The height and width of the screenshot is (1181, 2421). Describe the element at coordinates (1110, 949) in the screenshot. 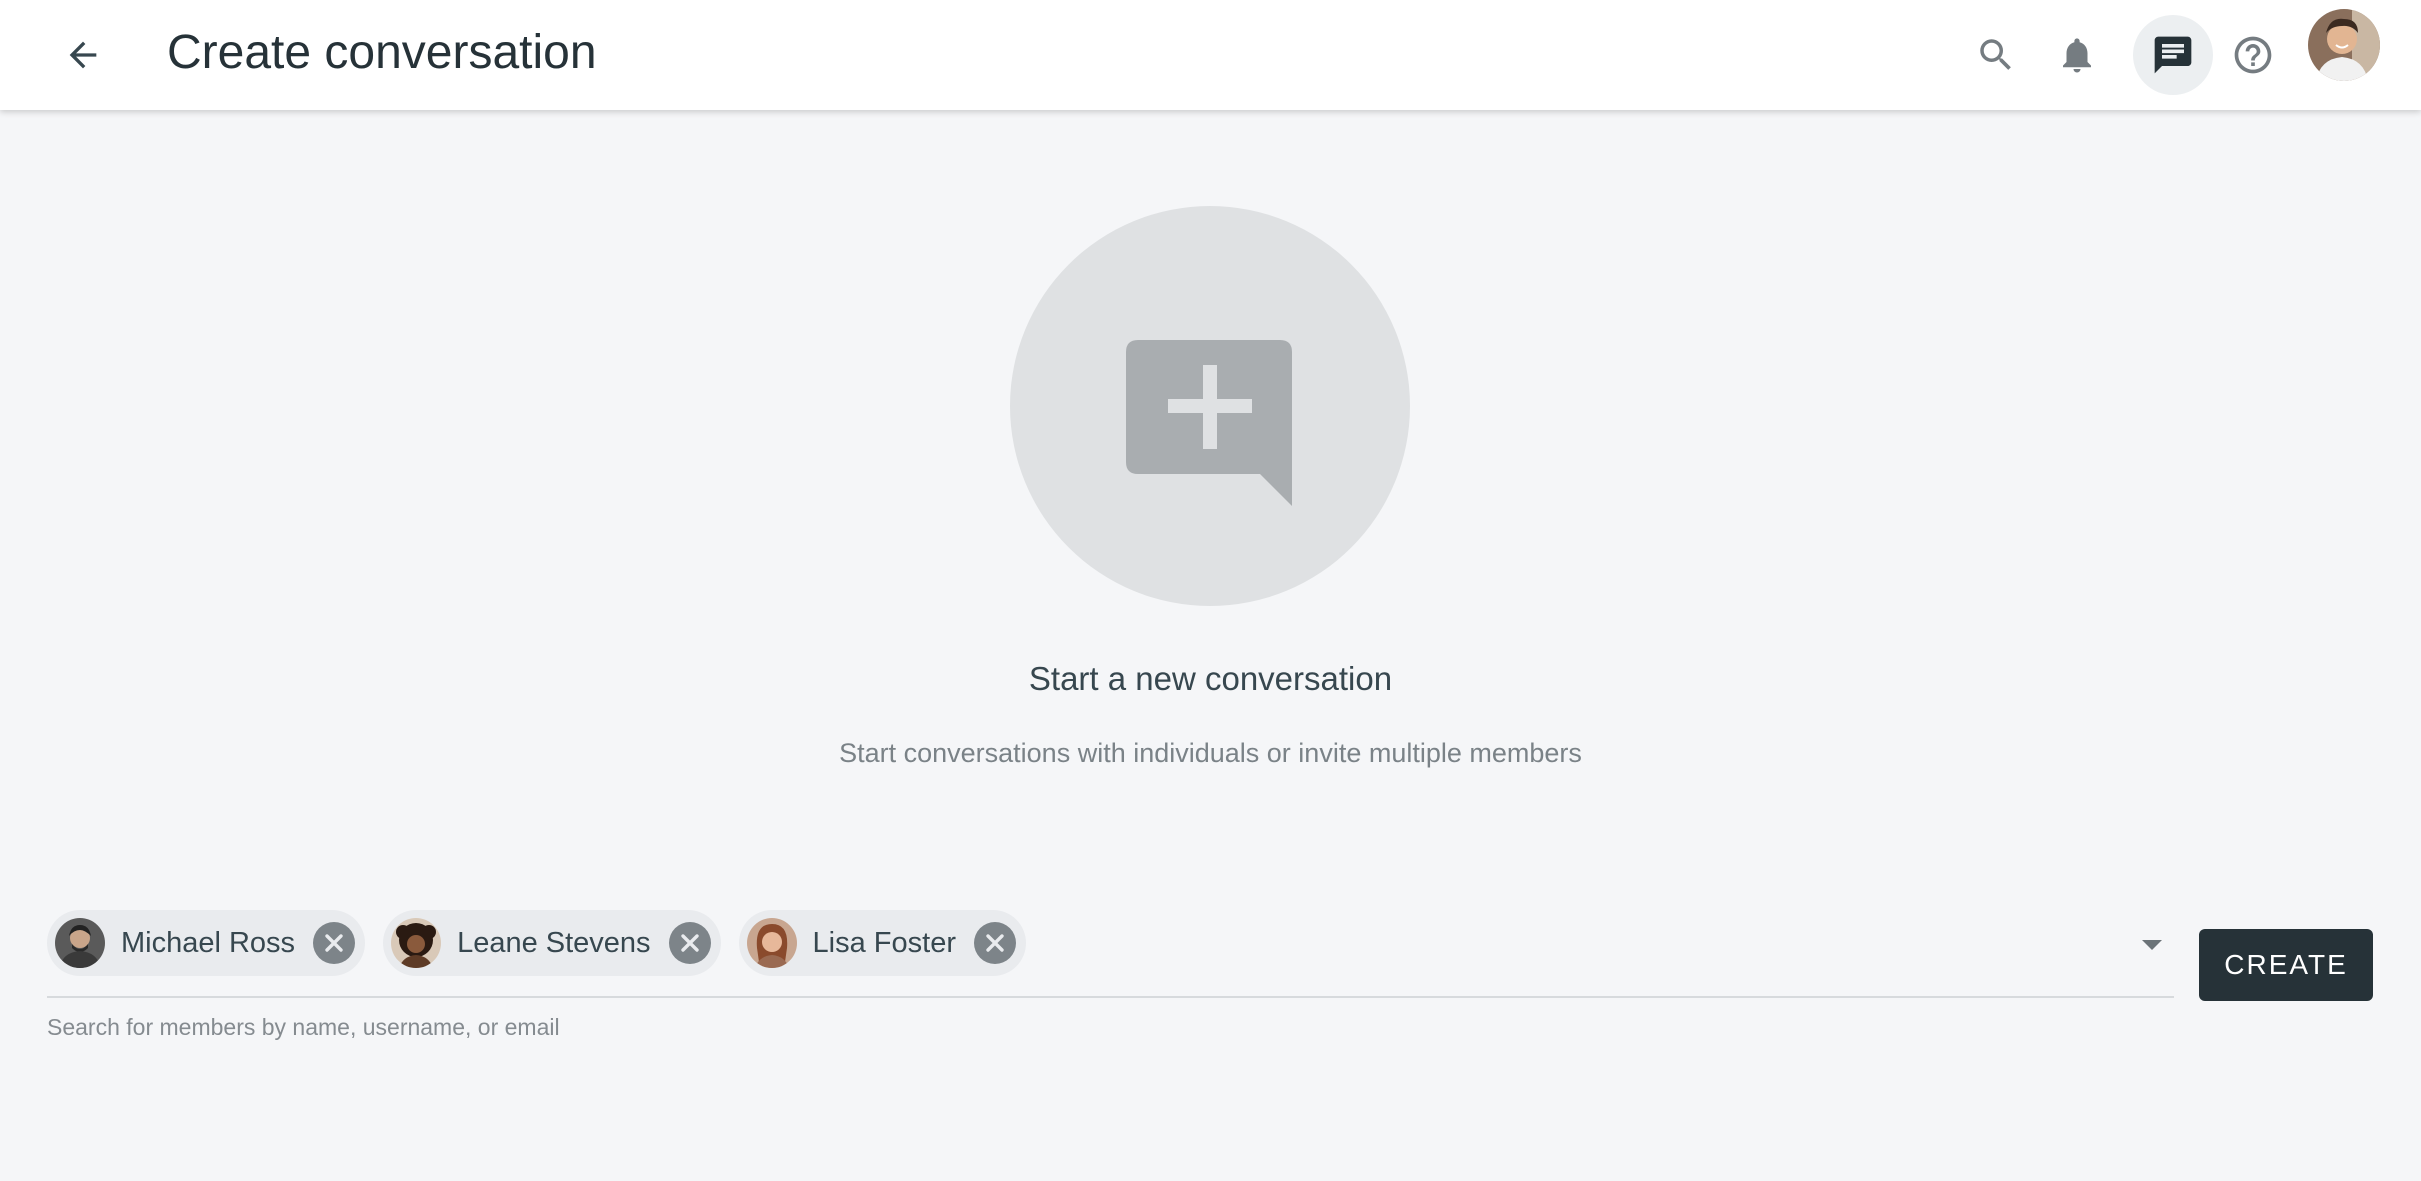

I see `member-search-field: Michael Ross Leane Stevens Lisa Foster` at that location.